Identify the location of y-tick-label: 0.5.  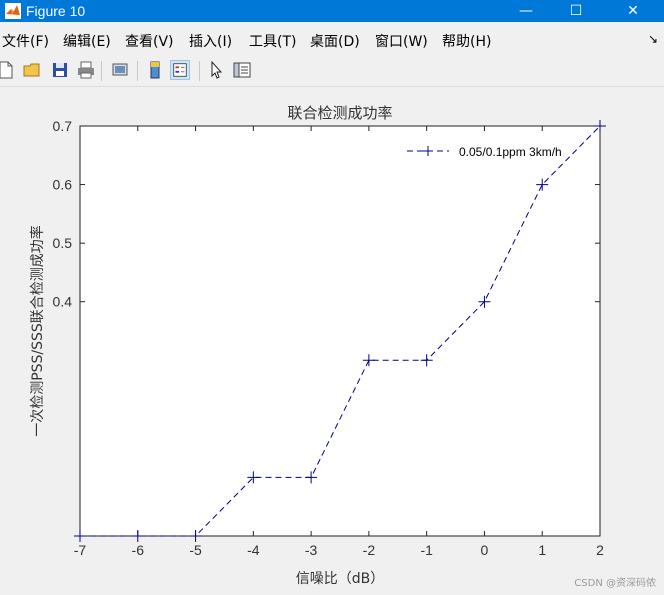
(63, 243).